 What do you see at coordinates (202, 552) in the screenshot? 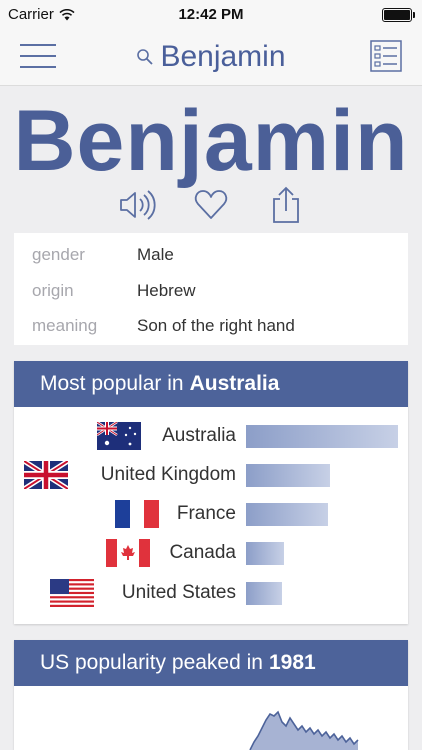
I see `country-label: Canada` at bounding box center [202, 552].